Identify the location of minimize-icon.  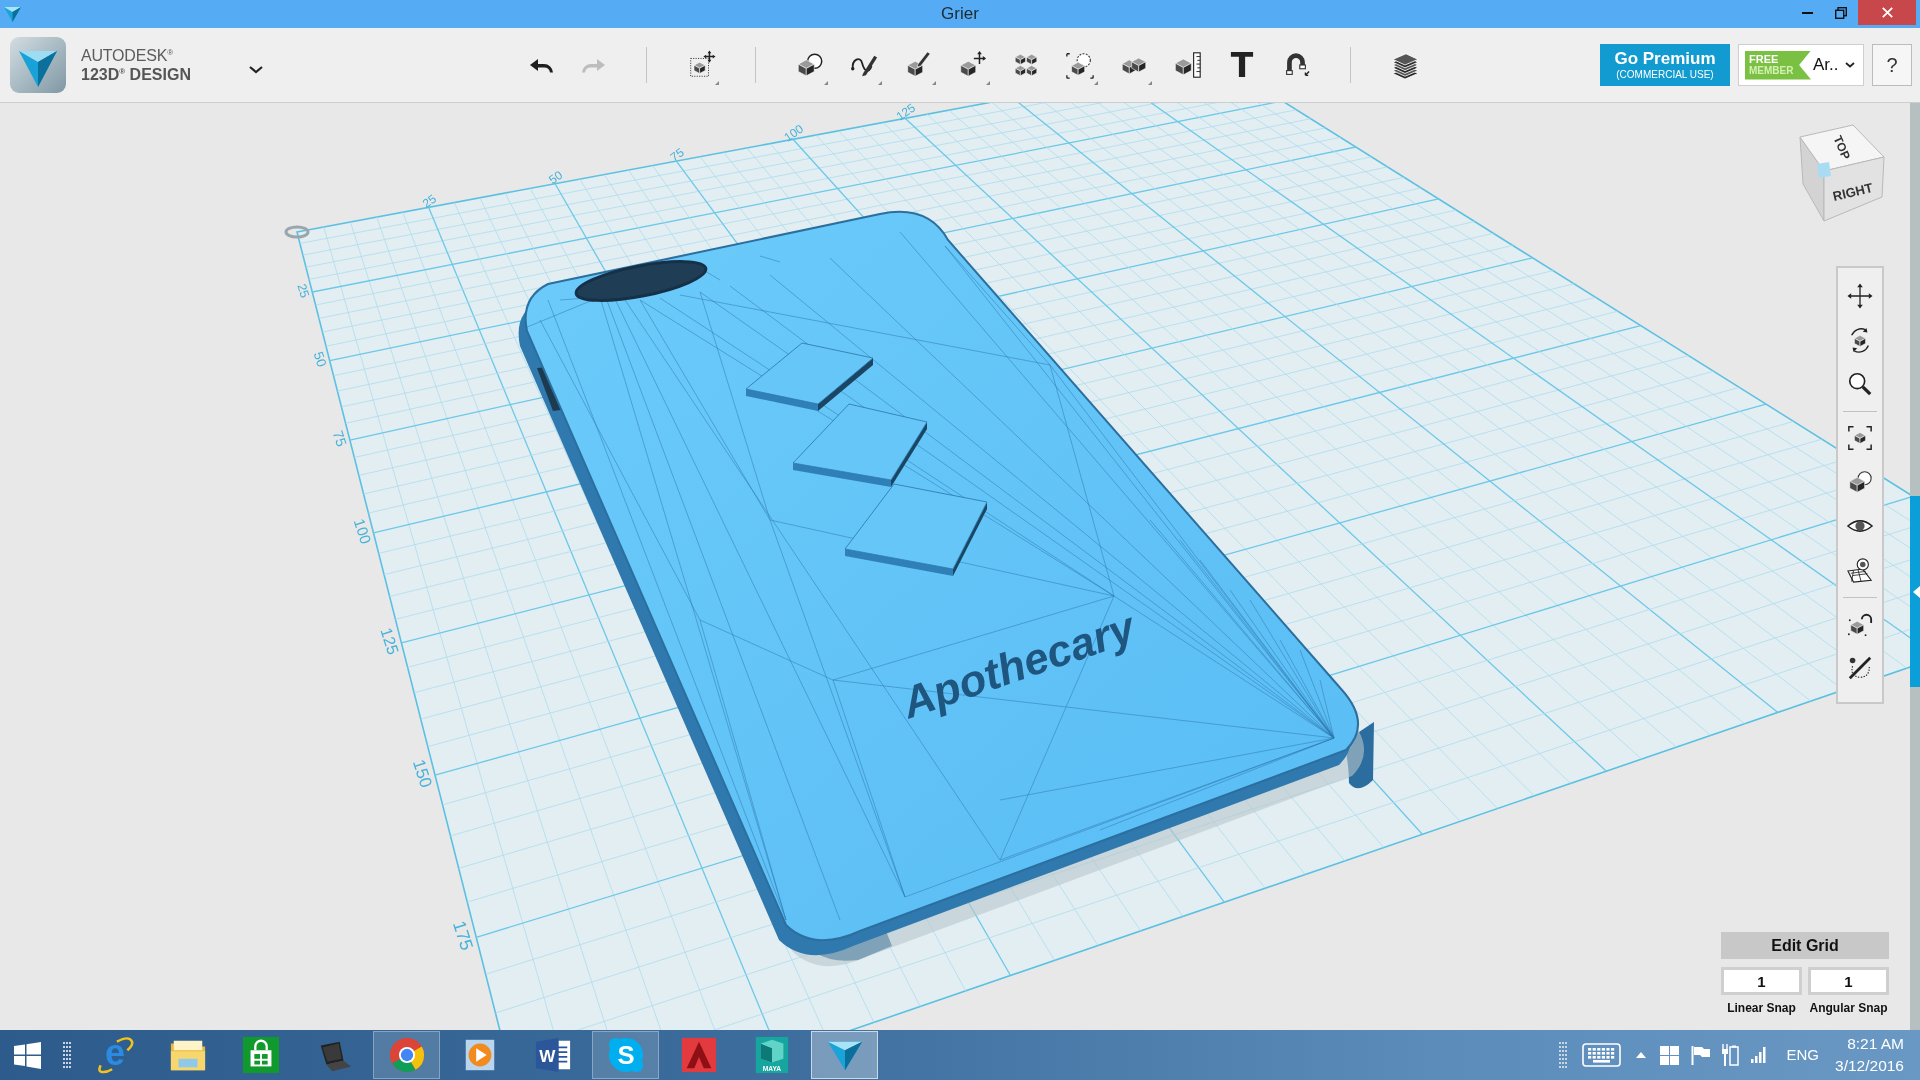
(1807, 12).